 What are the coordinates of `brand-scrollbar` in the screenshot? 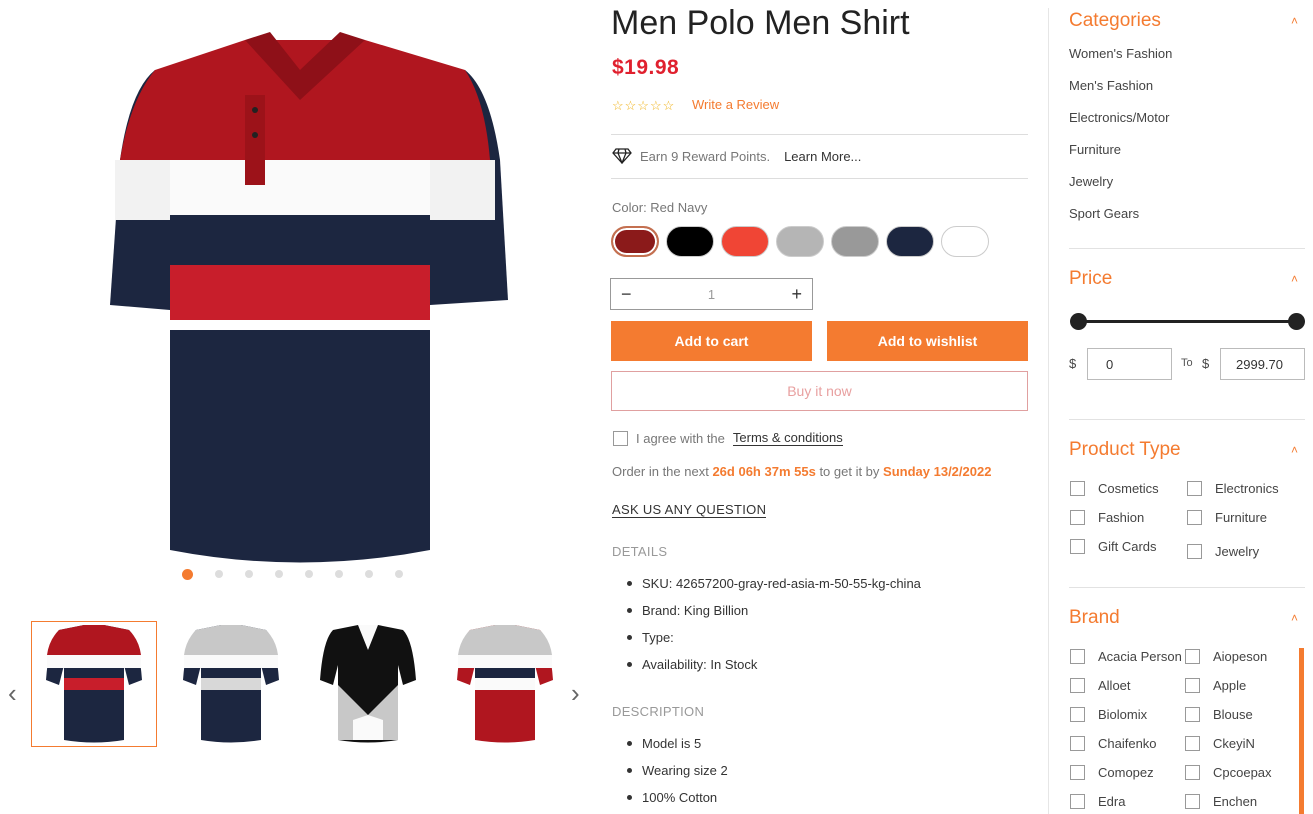 It's located at (1301, 731).